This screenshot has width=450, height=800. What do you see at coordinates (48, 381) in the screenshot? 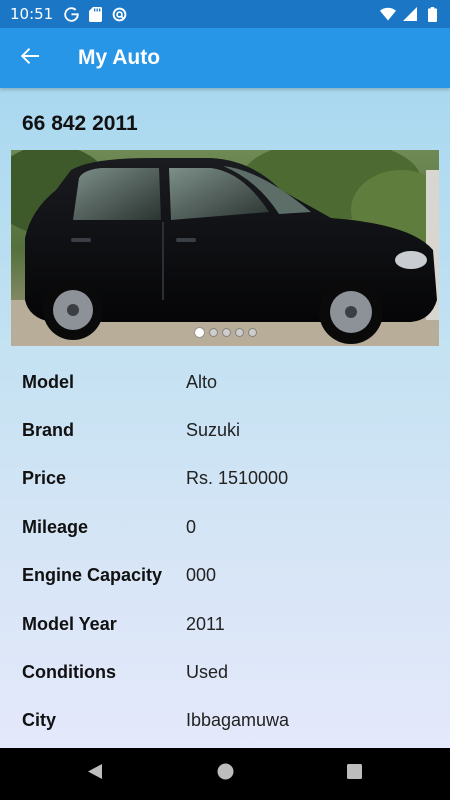
I see `detail-label: Model` at bounding box center [48, 381].